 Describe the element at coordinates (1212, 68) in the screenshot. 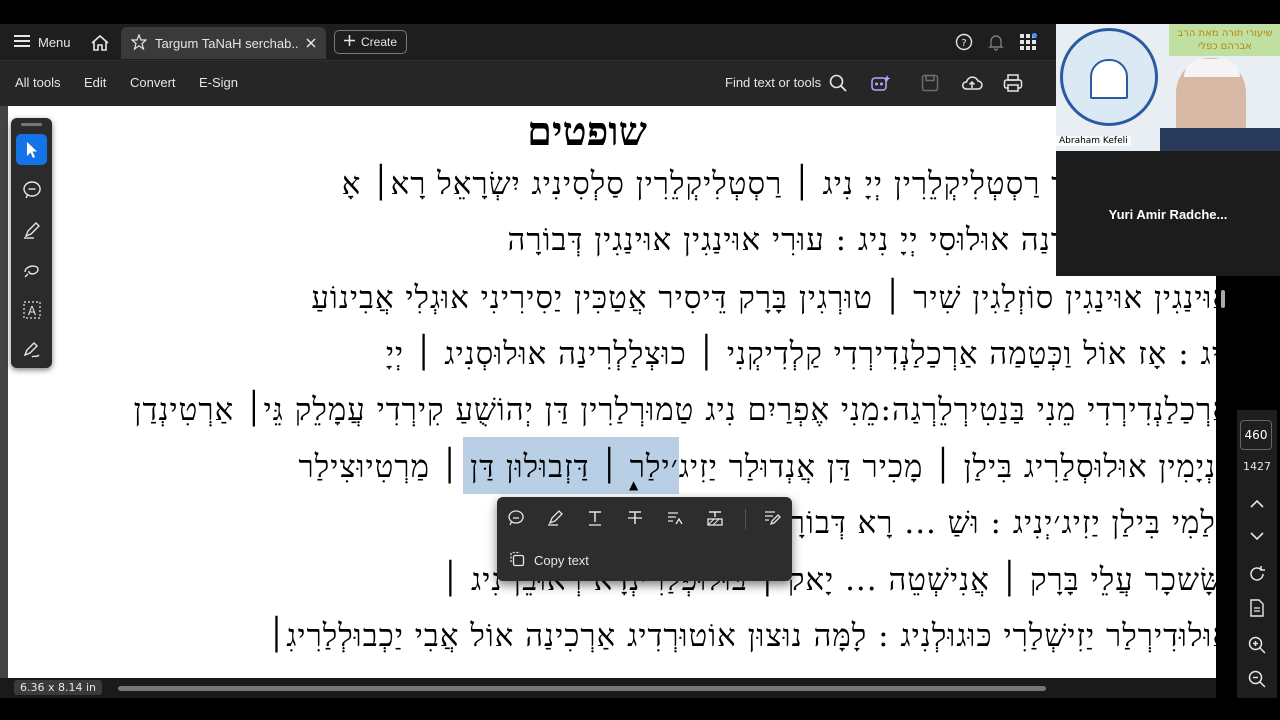

I see `kippah` at that location.